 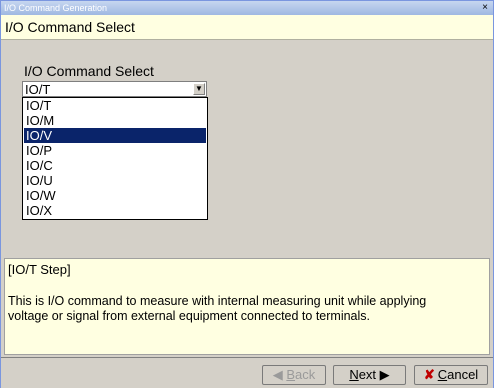 I want to click on chevron-down-icon: ▼, so click(x=199, y=89).